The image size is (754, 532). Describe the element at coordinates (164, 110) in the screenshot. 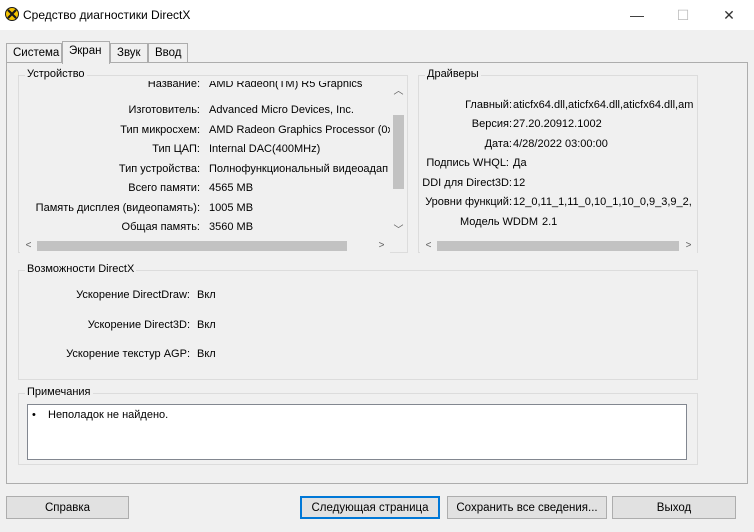

I see `device-key: Изготовитель:` at that location.